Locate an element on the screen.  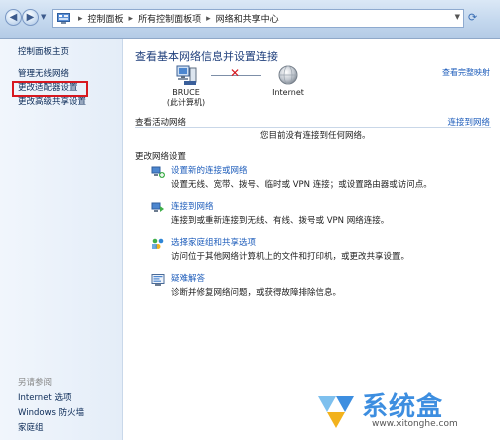
breadcrumb-control-panel: 控制面板 is located at coordinates (106, 18).